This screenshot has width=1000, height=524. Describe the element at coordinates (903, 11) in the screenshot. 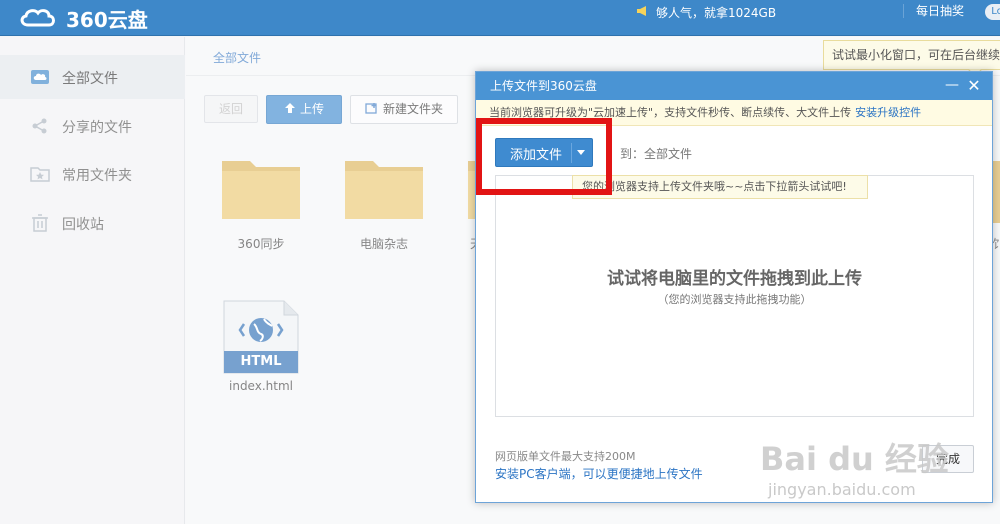

I see `divider` at that location.